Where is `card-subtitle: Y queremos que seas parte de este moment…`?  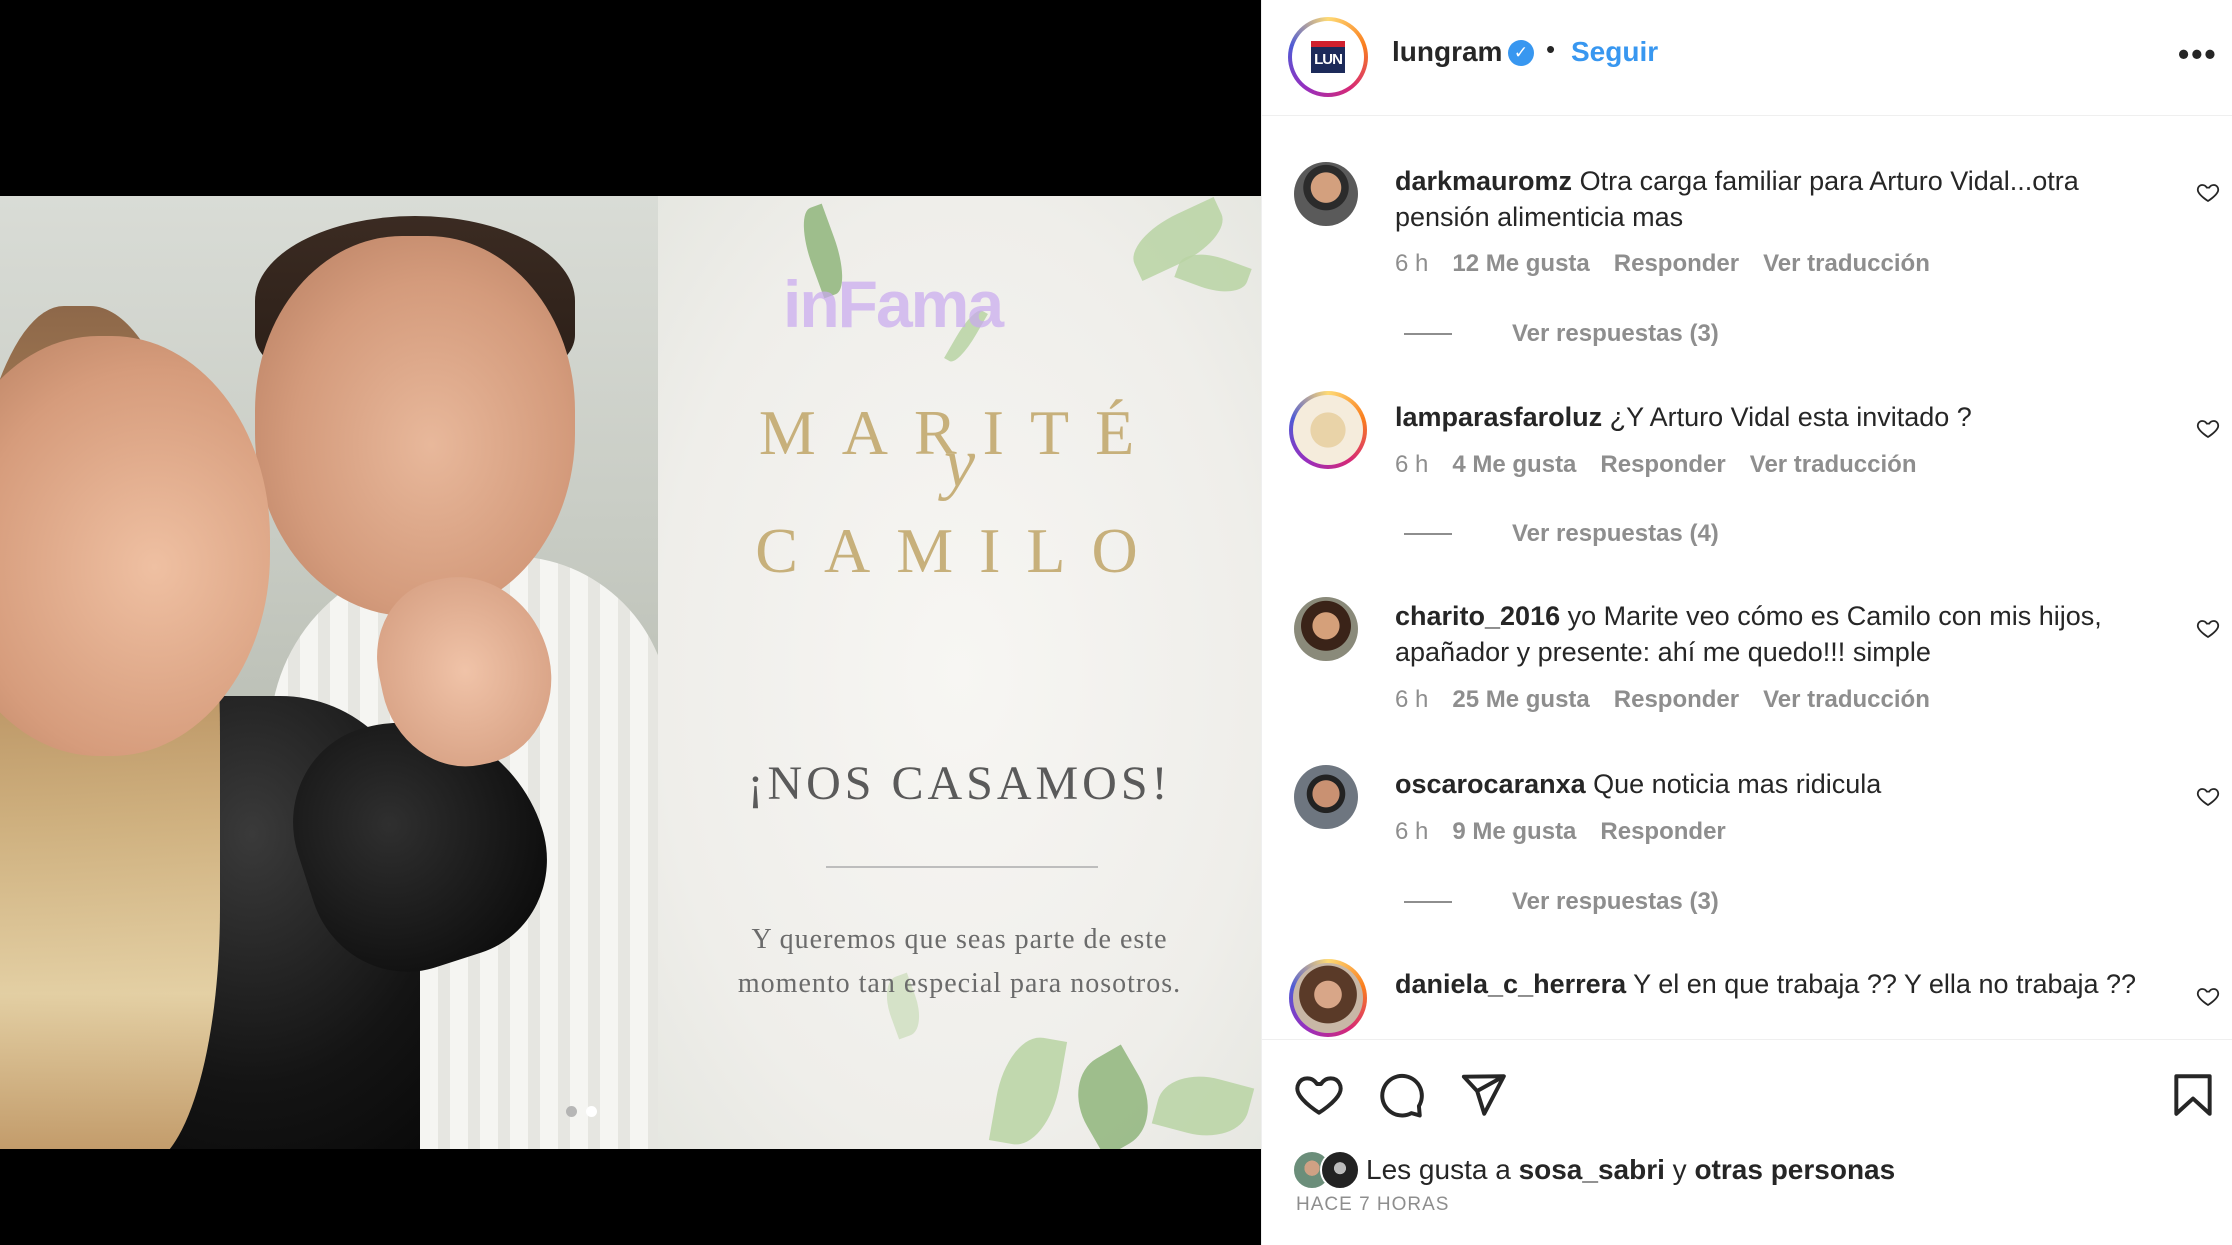 card-subtitle: Y queremos que seas parte de este moment… is located at coordinates (959, 961).